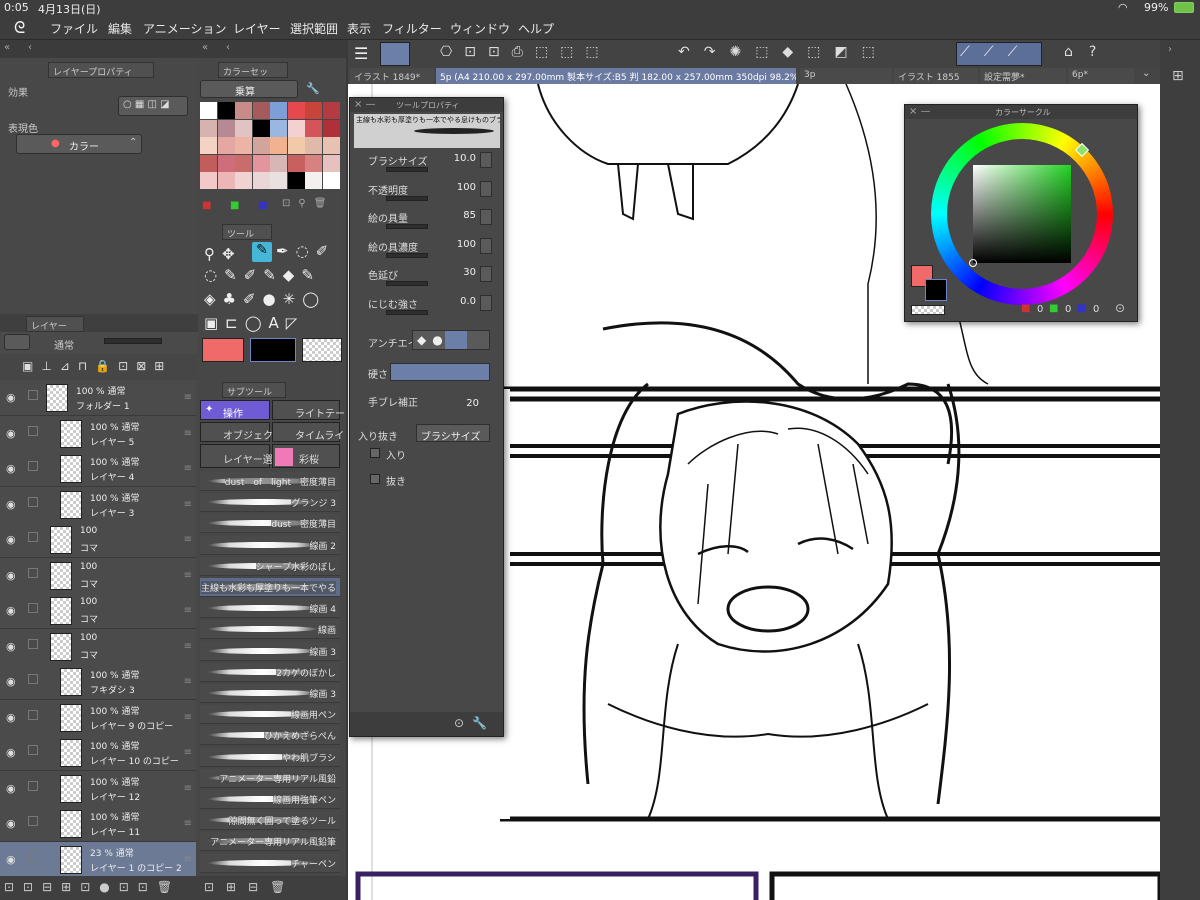 The width and height of the screenshot is (1200, 900). I want to click on color-set-swatches, so click(270, 146).